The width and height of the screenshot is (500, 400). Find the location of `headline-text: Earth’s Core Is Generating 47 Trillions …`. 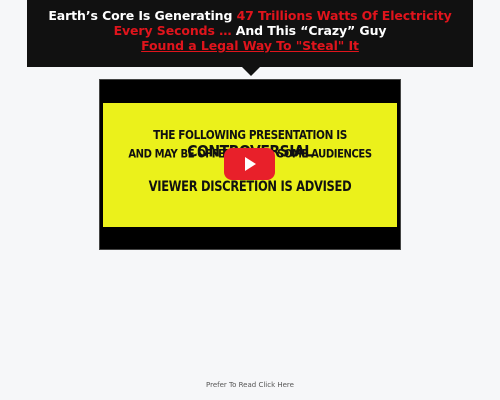

headline-text: Earth’s Core Is Generating 47 Trillions … is located at coordinates (249, 23).